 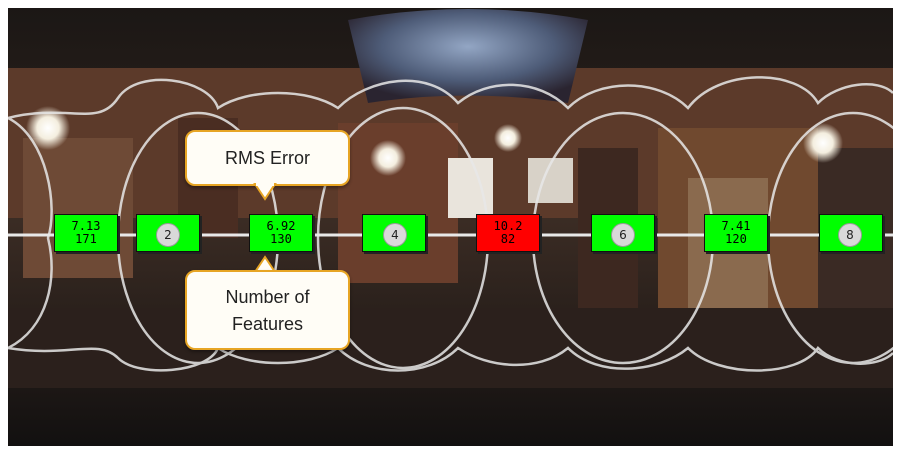 What do you see at coordinates (508, 239) in the screenshot?
I see `marker-5-features: 82` at bounding box center [508, 239].